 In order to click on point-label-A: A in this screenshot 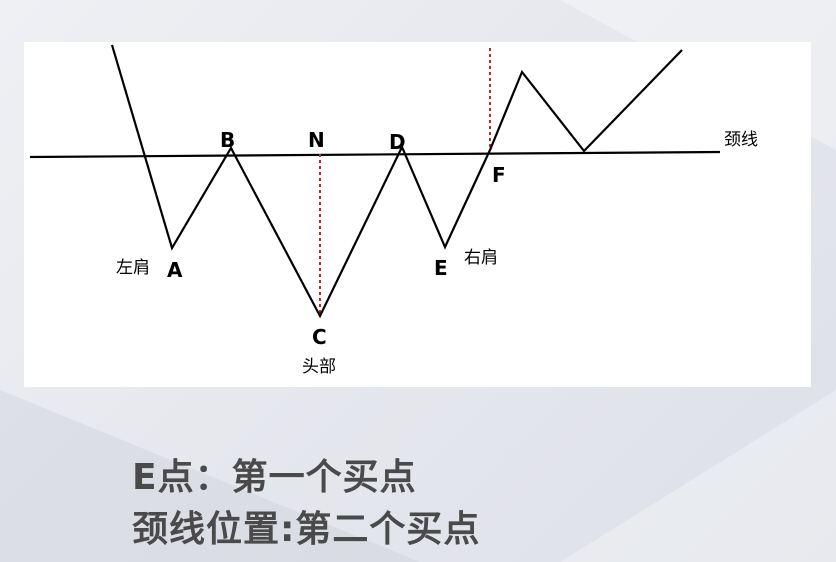, I will do `click(175, 270)`.